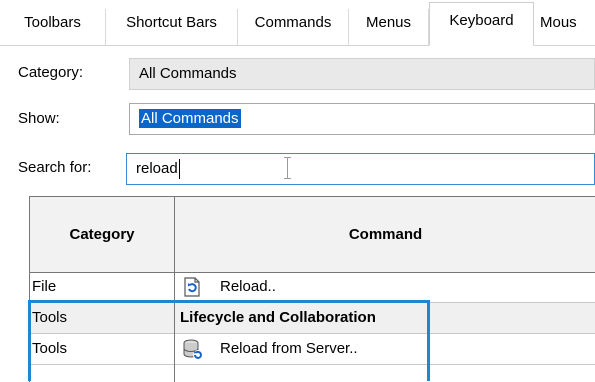 This screenshot has height=382, width=595. What do you see at coordinates (188, 73) in the screenshot?
I see `category-value: All Commands` at bounding box center [188, 73].